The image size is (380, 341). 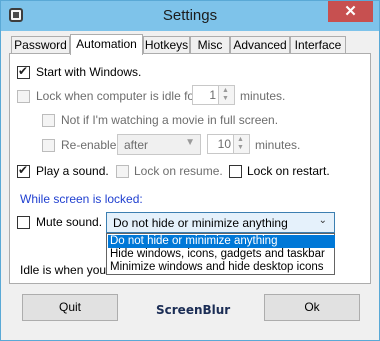 I want to click on tab-automation: Automation, so click(x=106, y=44).